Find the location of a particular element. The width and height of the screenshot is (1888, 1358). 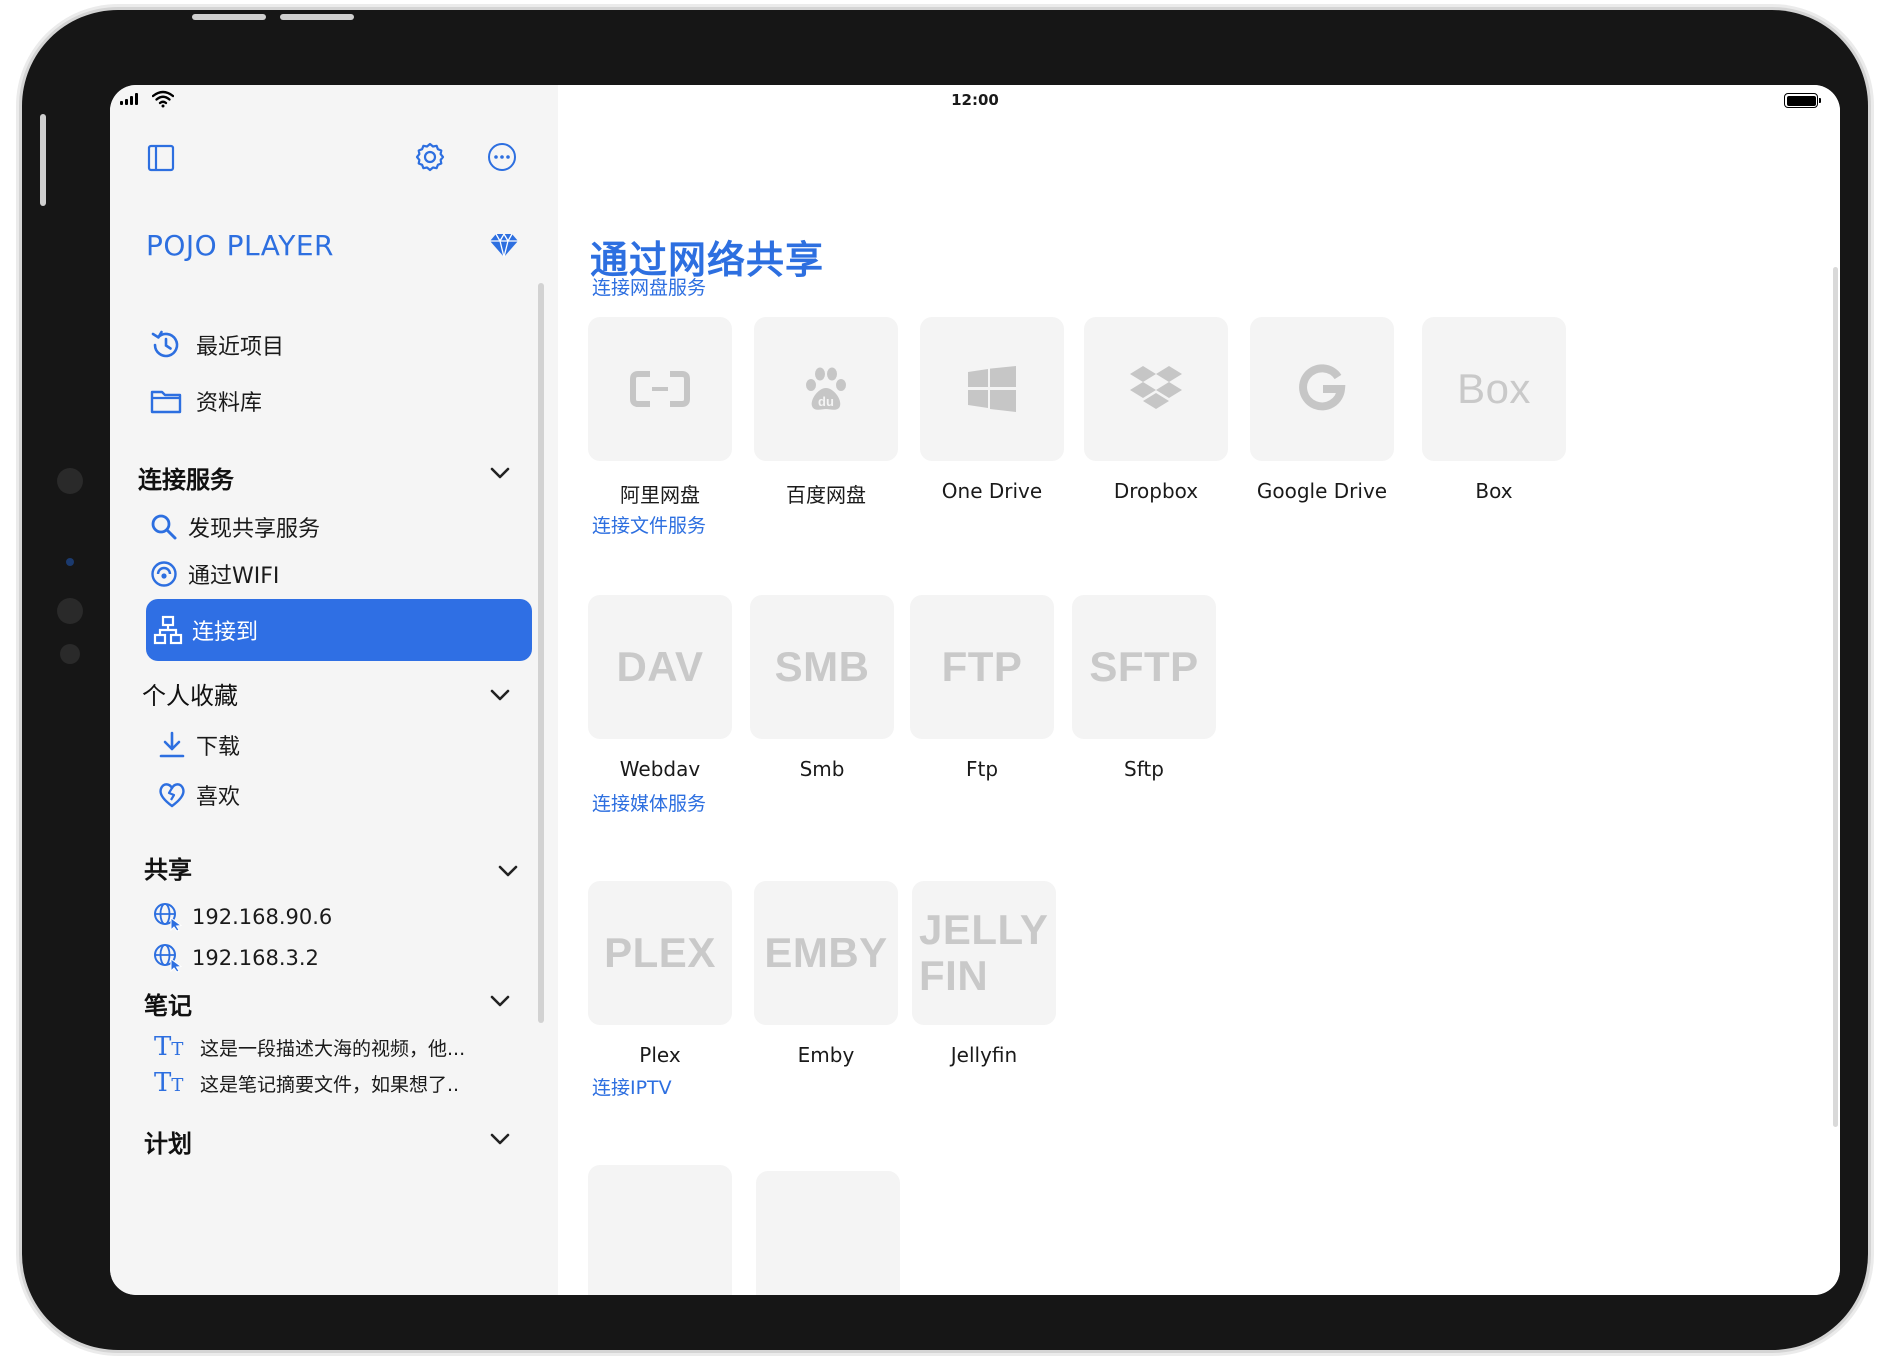

sidebar-item-label: 192.168.90.6 is located at coordinates (262, 917).